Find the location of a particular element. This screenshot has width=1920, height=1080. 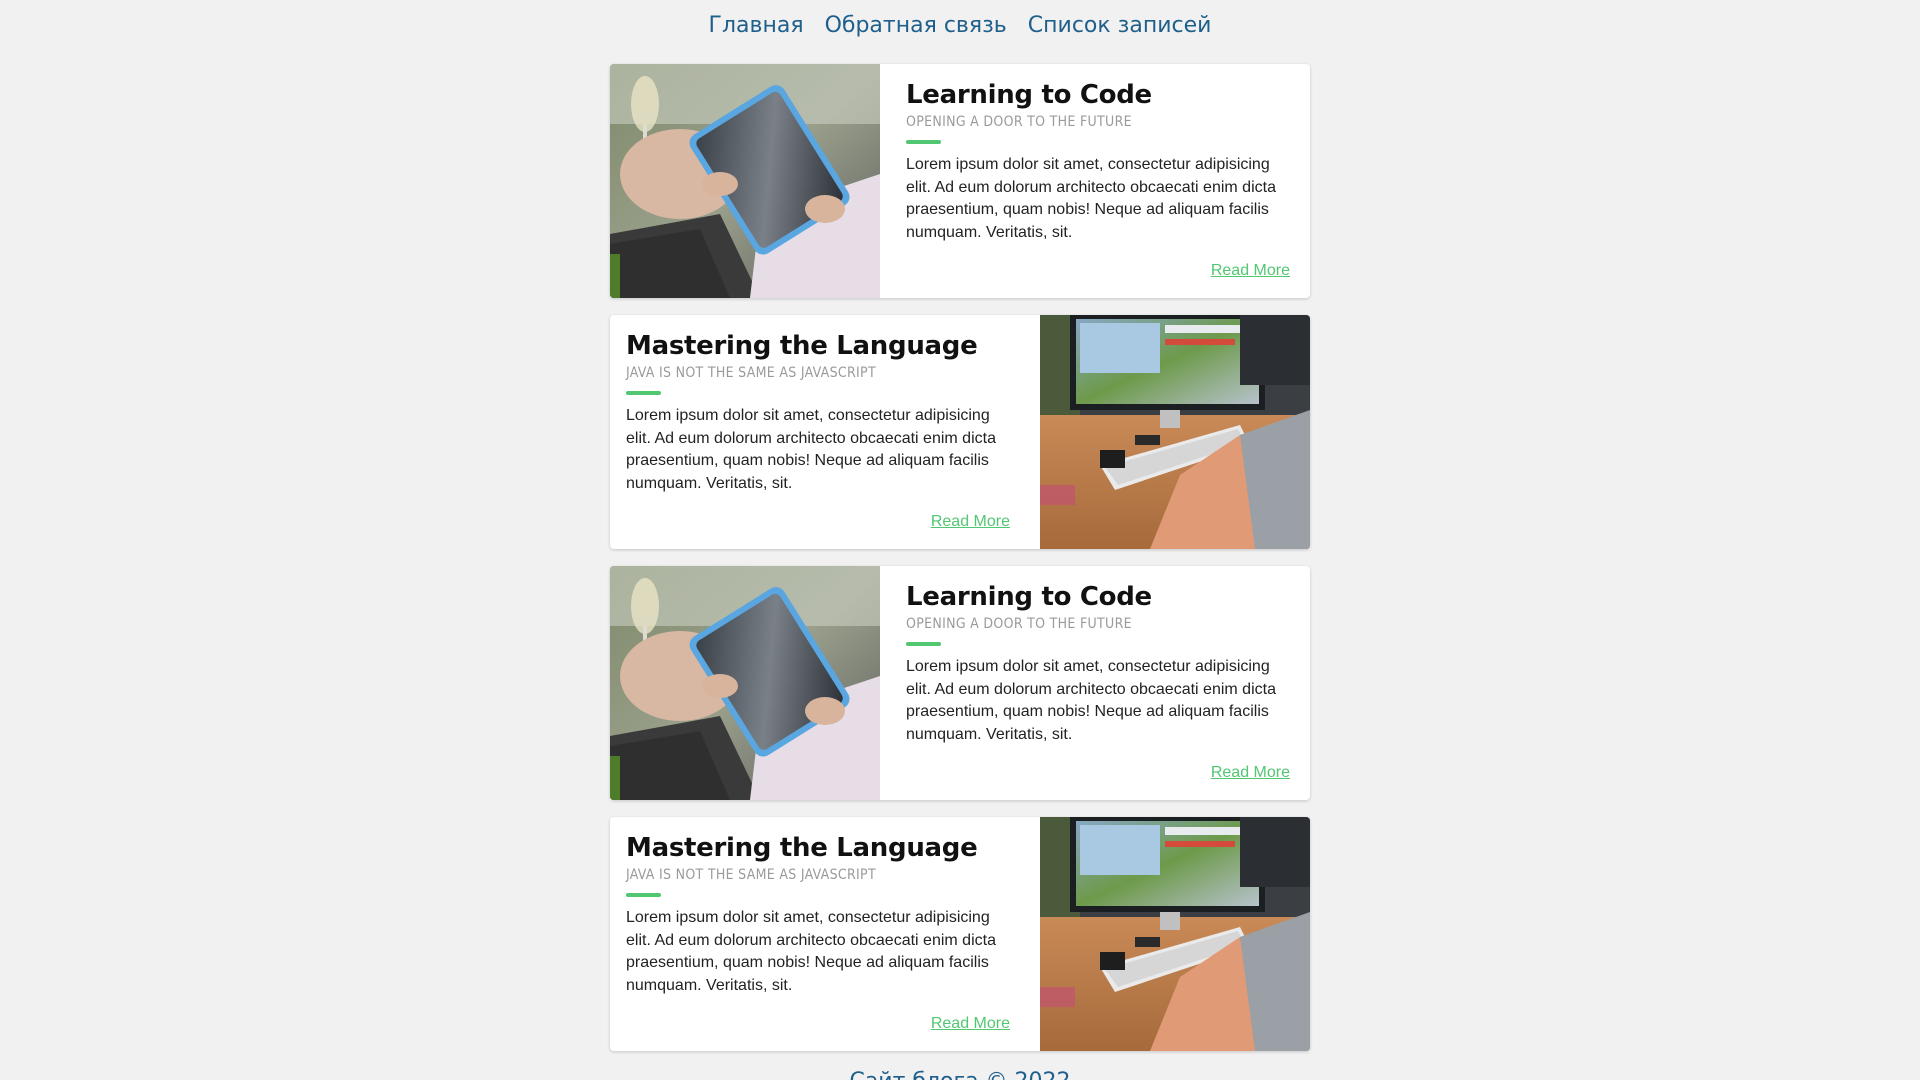

site-footer: Сайт блога © 2022 is located at coordinates (960, 1074).